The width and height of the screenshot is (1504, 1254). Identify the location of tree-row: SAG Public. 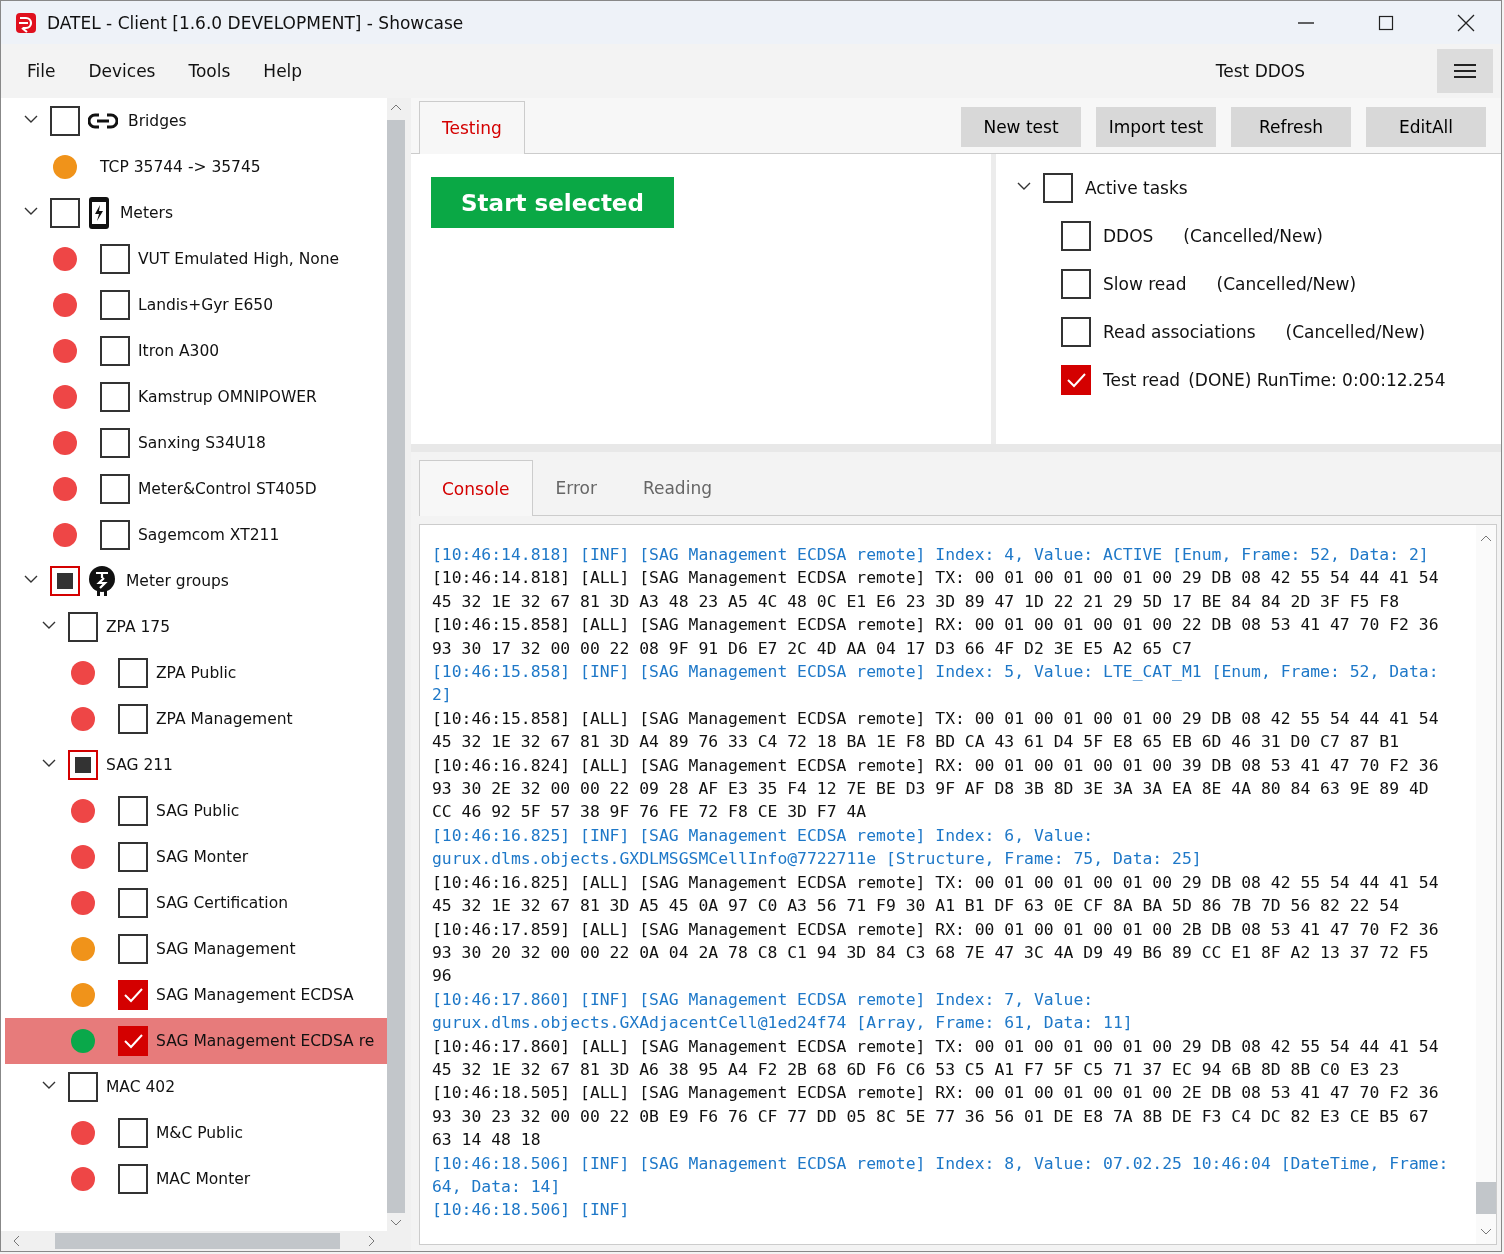
(196, 811).